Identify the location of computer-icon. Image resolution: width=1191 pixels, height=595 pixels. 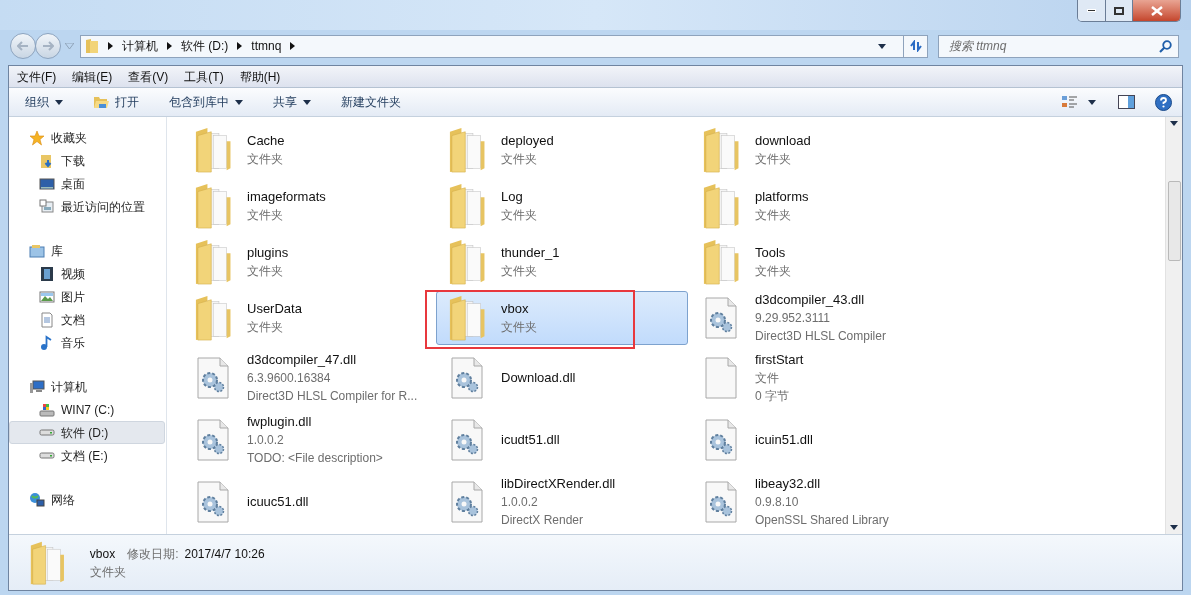
(37, 386).